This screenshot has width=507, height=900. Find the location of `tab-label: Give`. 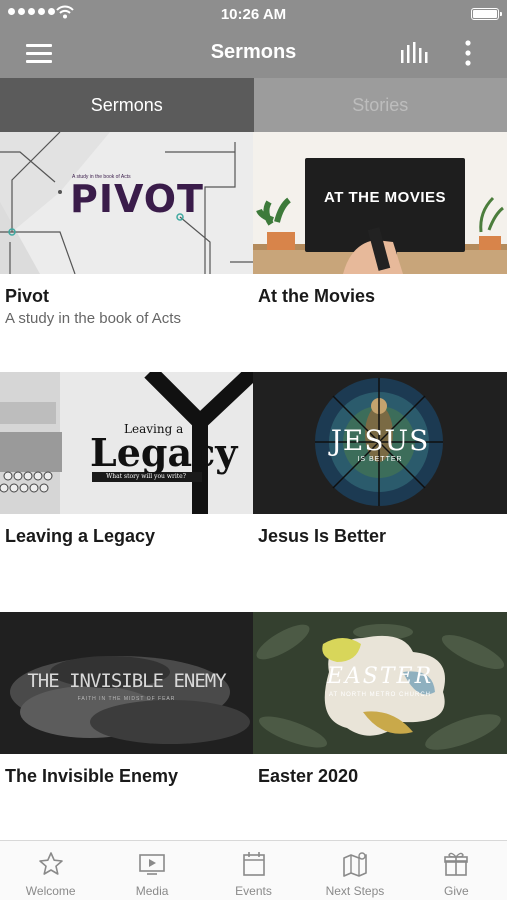

tab-label: Give is located at coordinates (456, 891).